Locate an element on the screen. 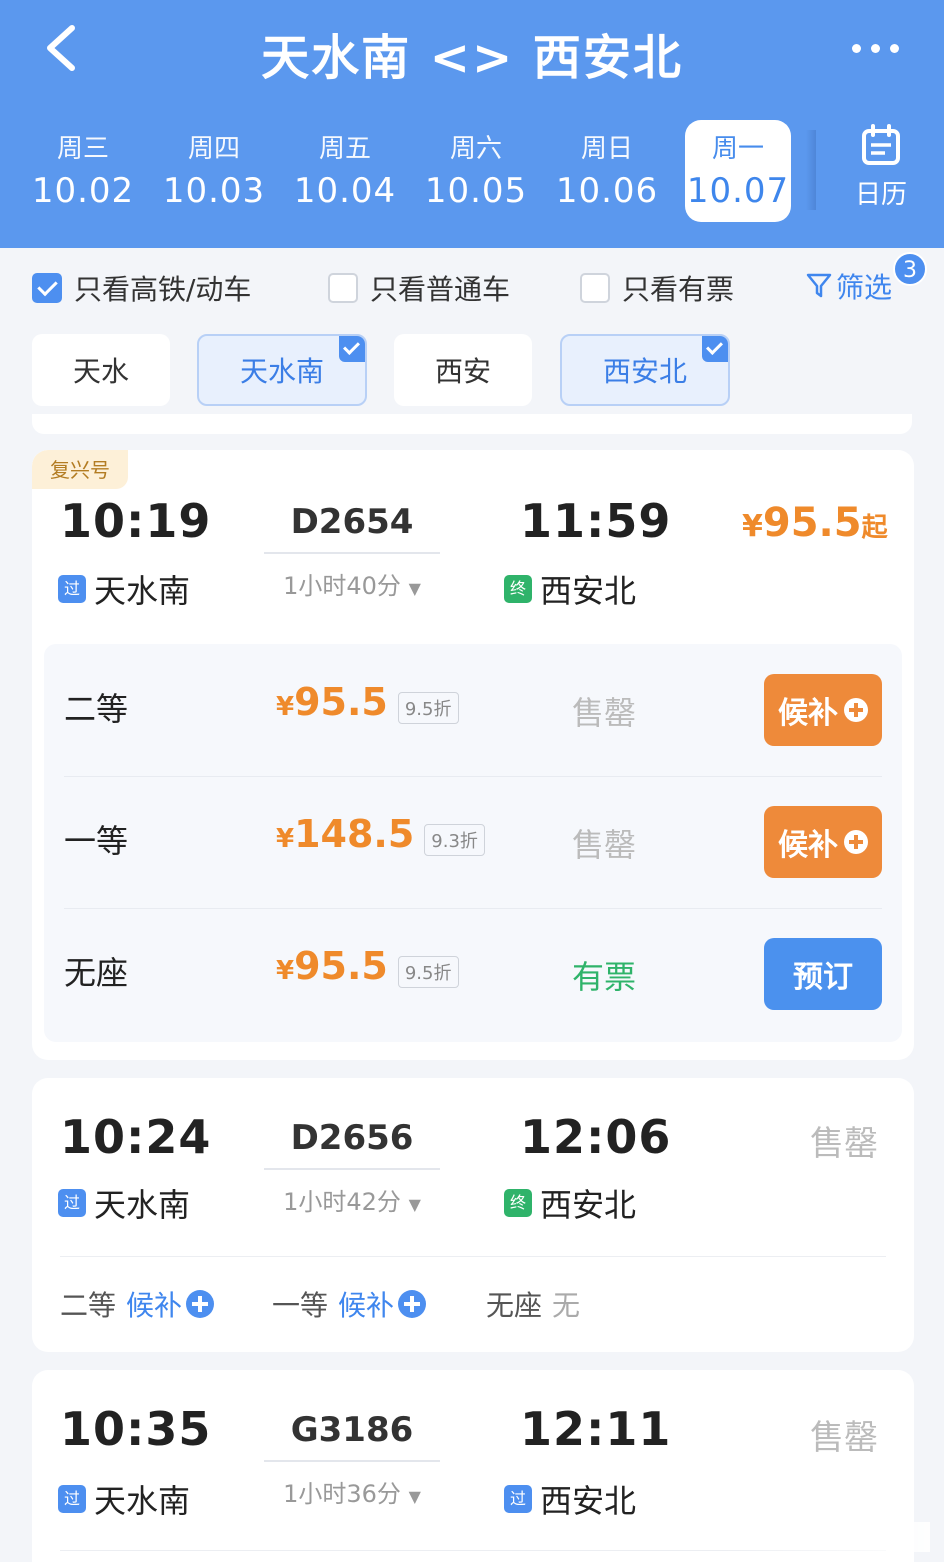 This screenshot has height=1562, width=944. filter-label: 只看有票 is located at coordinates (678, 289).